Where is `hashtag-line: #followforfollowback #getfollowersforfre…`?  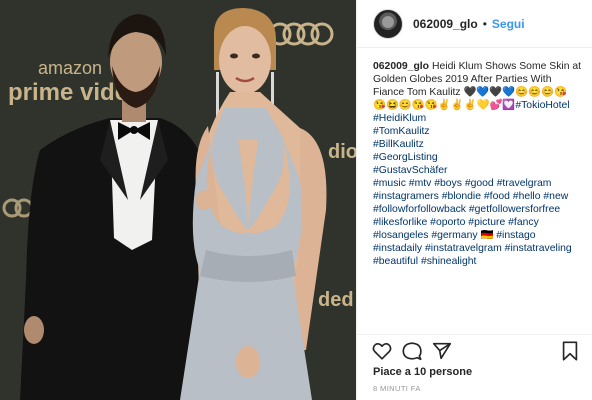 hashtag-line: #followforfollowback #getfollowersforfre… is located at coordinates (479, 209).